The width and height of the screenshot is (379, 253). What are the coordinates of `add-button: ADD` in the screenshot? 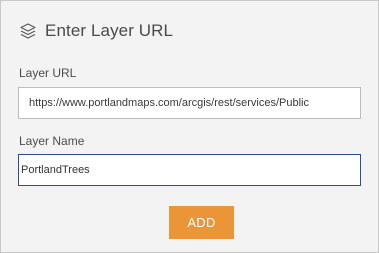 It's located at (201, 222).